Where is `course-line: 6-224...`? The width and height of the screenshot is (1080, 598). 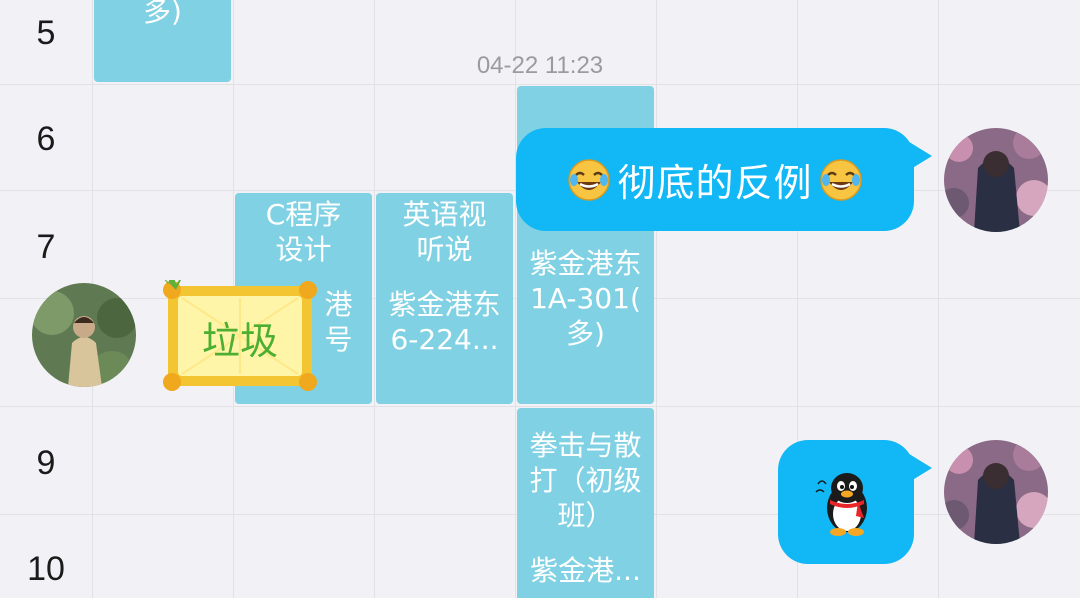
course-line: 6-224... is located at coordinates (444, 339).